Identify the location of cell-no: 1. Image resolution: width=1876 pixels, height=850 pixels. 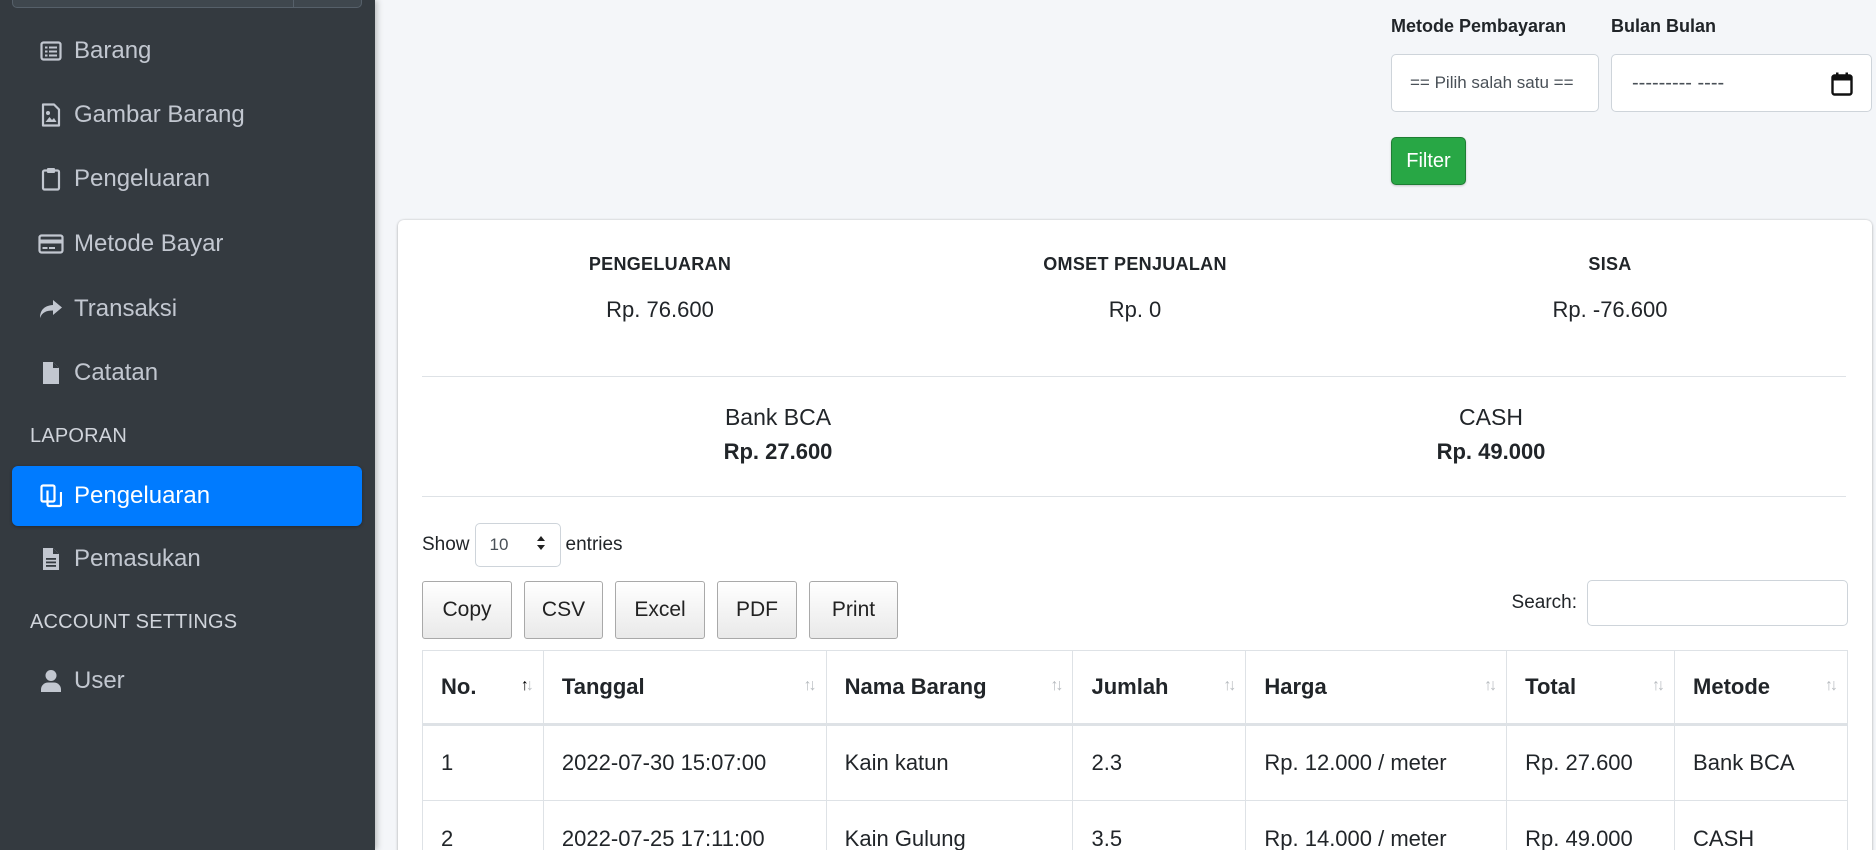
(483, 762).